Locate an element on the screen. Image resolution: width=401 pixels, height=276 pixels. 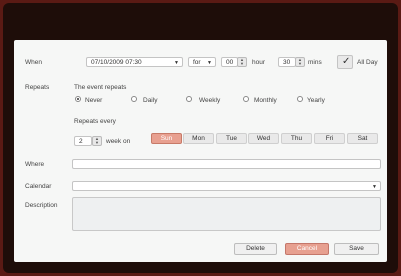
radio-monthly-label: Monthly is located at coordinates (265, 100).